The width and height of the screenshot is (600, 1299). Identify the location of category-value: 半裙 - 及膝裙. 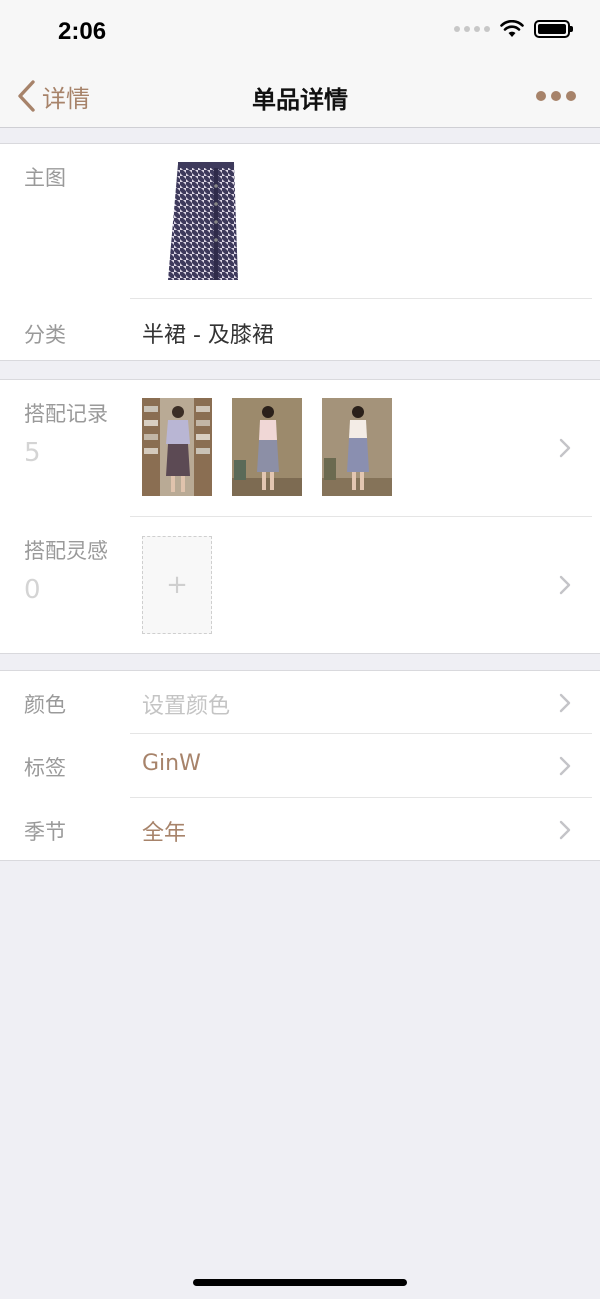
(208, 333).